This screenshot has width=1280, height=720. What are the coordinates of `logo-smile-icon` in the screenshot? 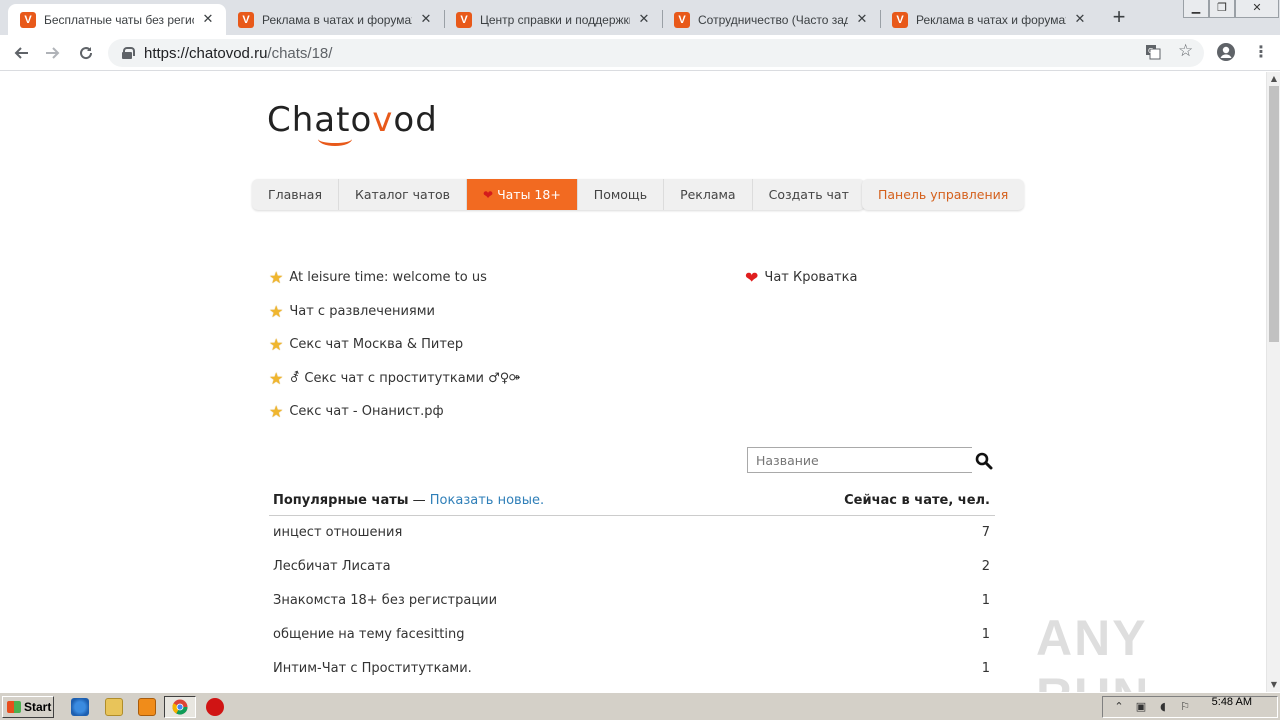 It's located at (335, 139).